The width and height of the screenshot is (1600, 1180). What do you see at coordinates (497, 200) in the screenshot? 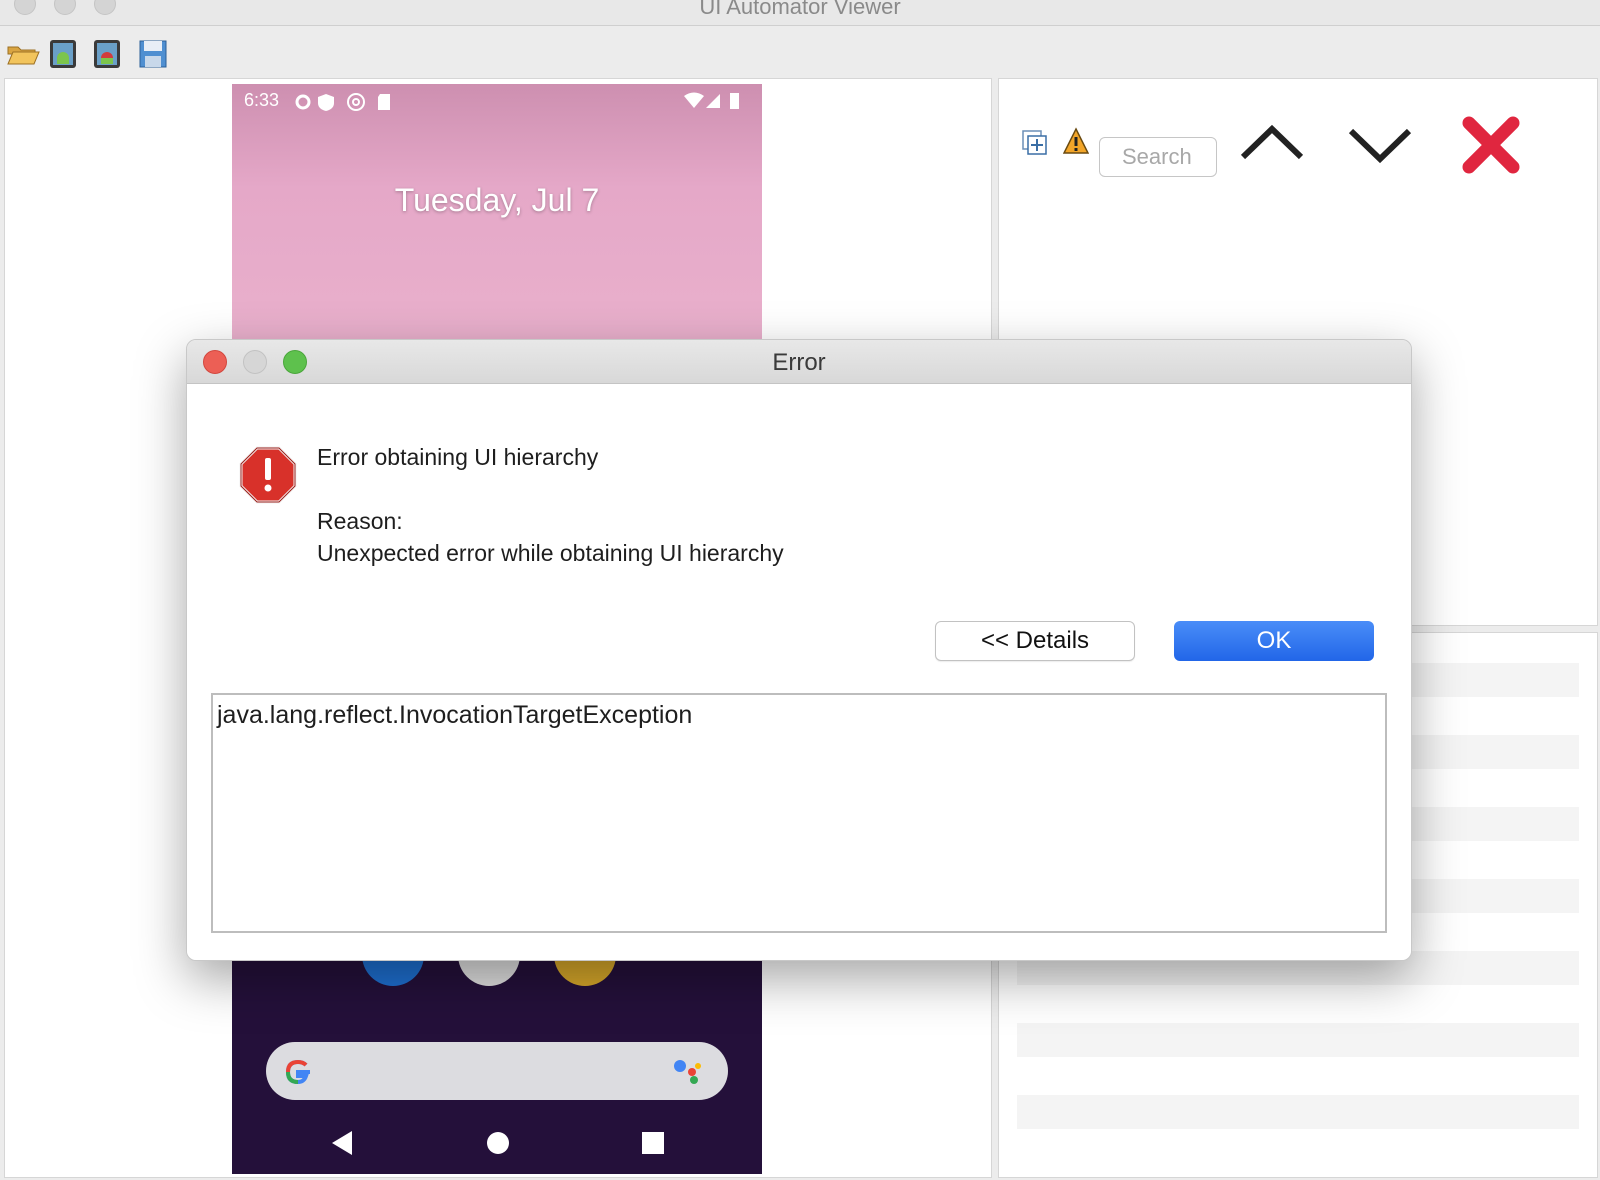
I see `lock-screen-date: Tuesday, Jul 7` at bounding box center [497, 200].